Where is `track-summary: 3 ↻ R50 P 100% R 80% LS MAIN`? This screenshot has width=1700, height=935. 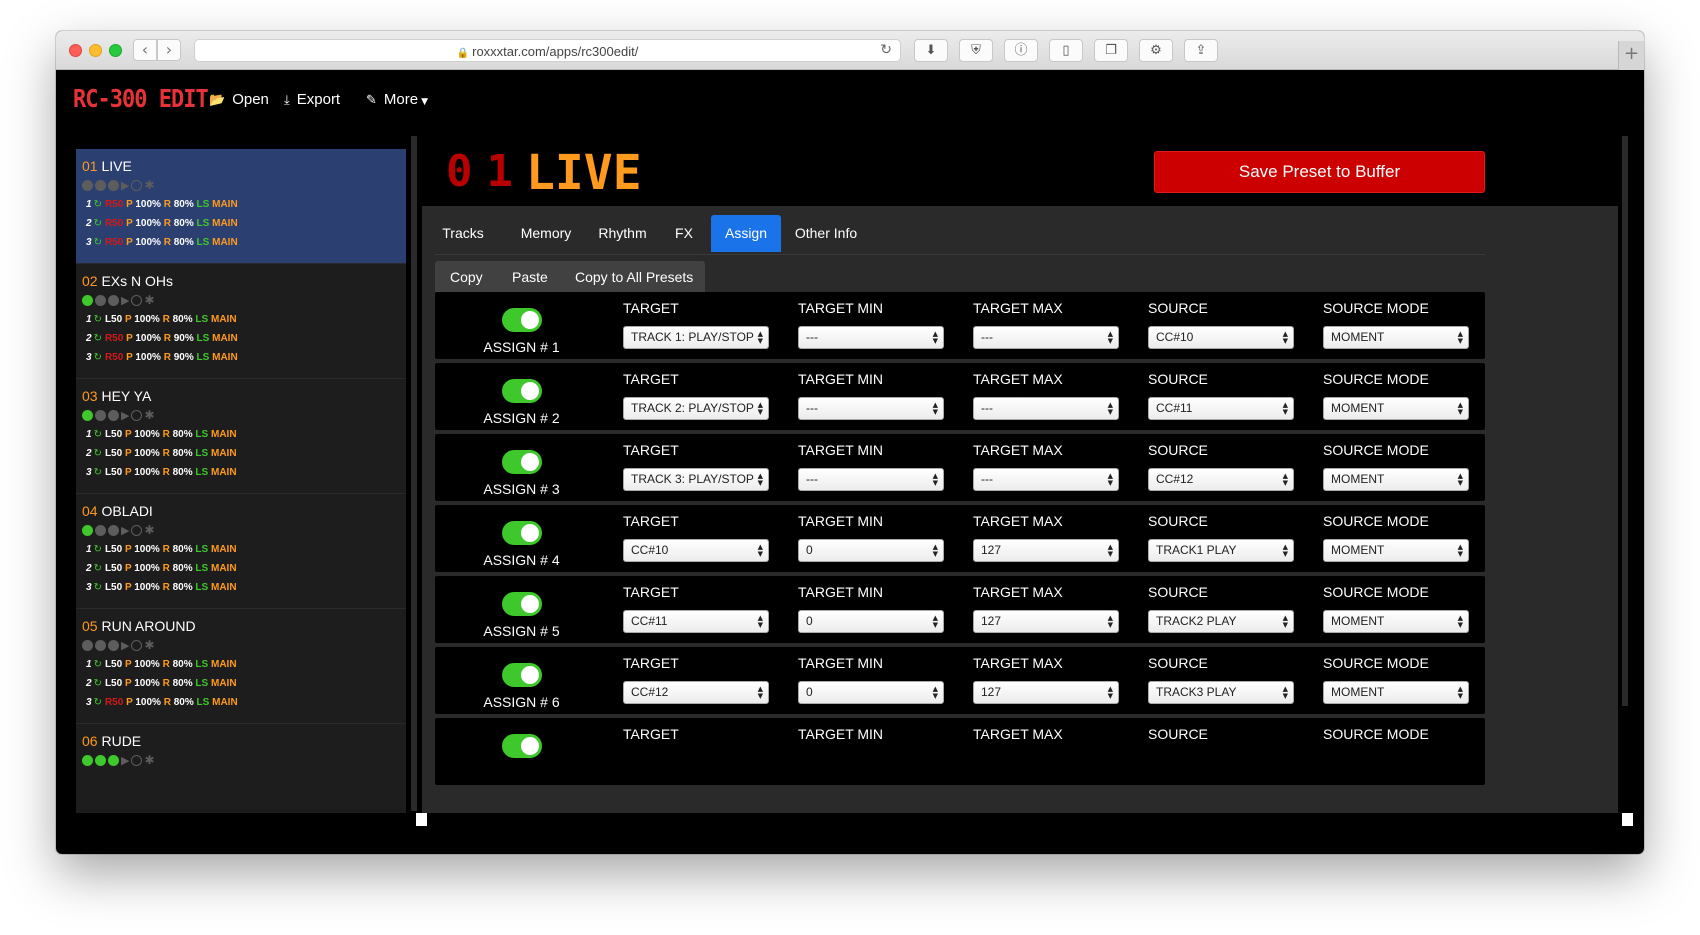 track-summary: 3 ↻ R50 P 100% R 80% LS MAIN is located at coordinates (241, 243).